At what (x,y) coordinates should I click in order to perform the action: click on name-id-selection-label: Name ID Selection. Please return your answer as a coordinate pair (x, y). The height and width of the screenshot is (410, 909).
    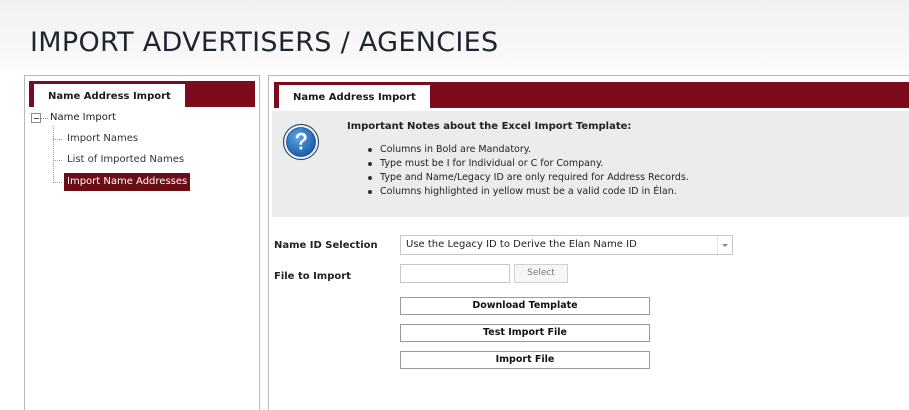
    Looking at the image, I should click on (326, 245).